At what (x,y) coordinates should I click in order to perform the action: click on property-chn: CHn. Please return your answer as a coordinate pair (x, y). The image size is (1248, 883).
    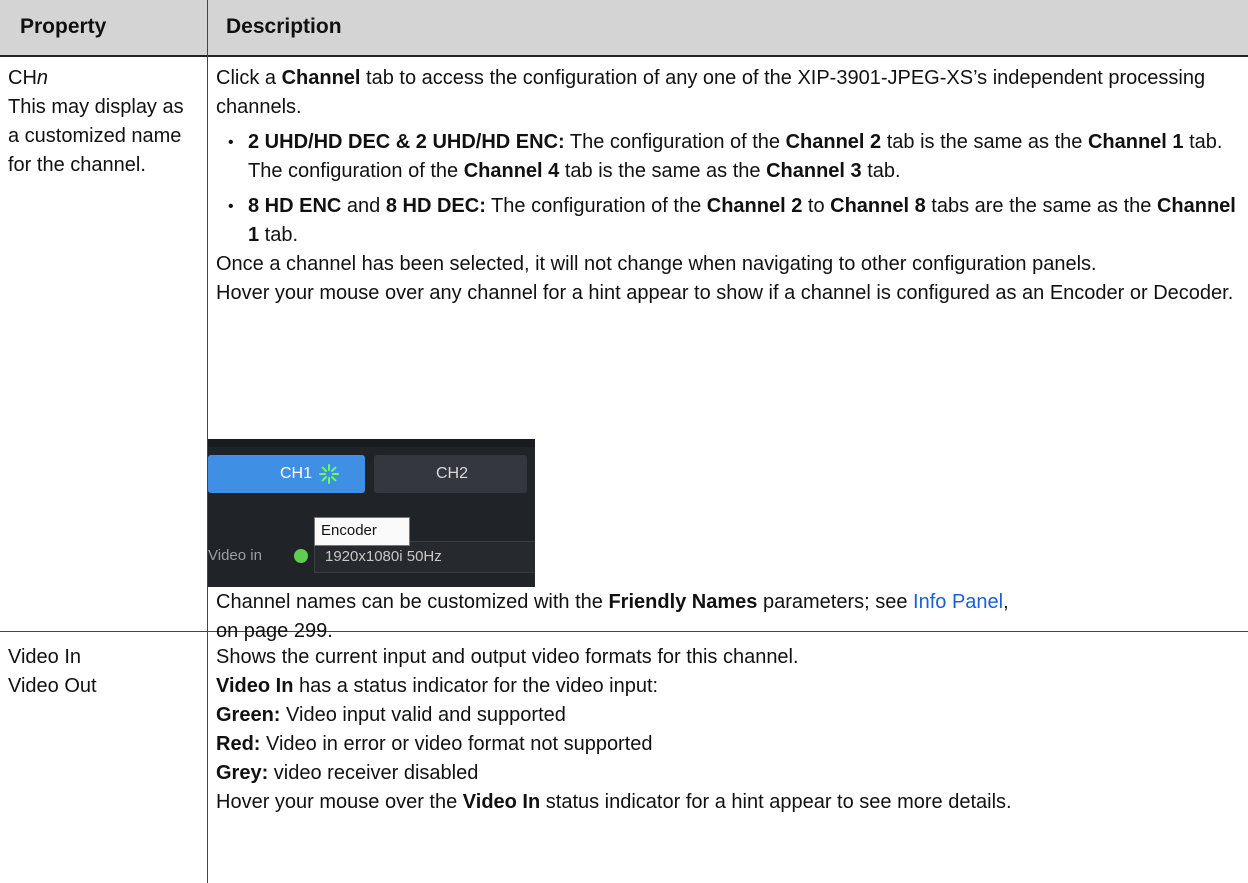
    Looking at the image, I should click on (28, 78).